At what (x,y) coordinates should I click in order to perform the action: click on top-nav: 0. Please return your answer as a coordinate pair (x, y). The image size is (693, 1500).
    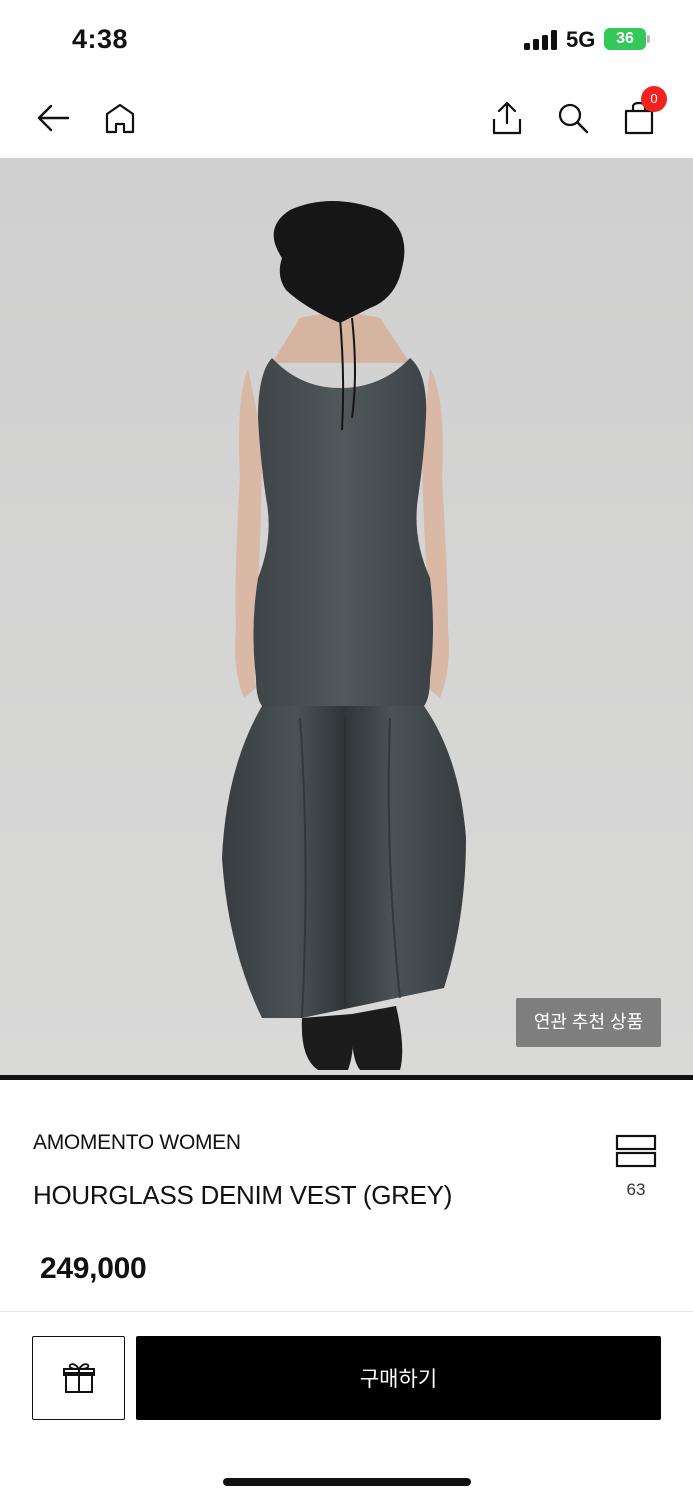
    Looking at the image, I should click on (346, 118).